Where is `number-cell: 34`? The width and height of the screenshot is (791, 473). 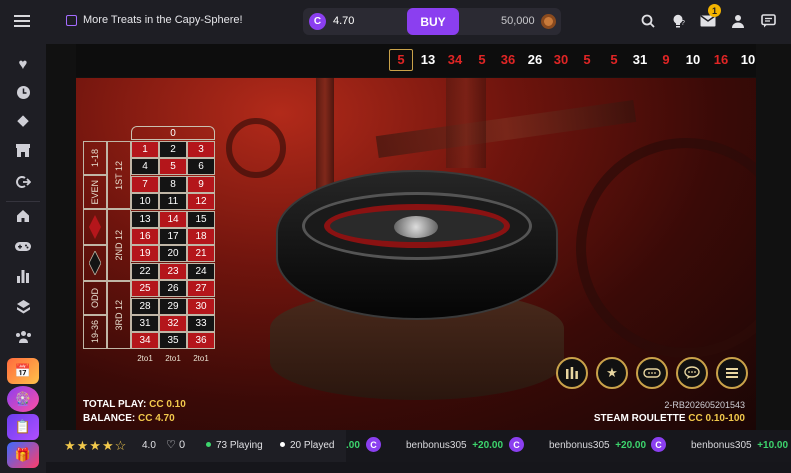
number-cell: 34 is located at coordinates (145, 341).